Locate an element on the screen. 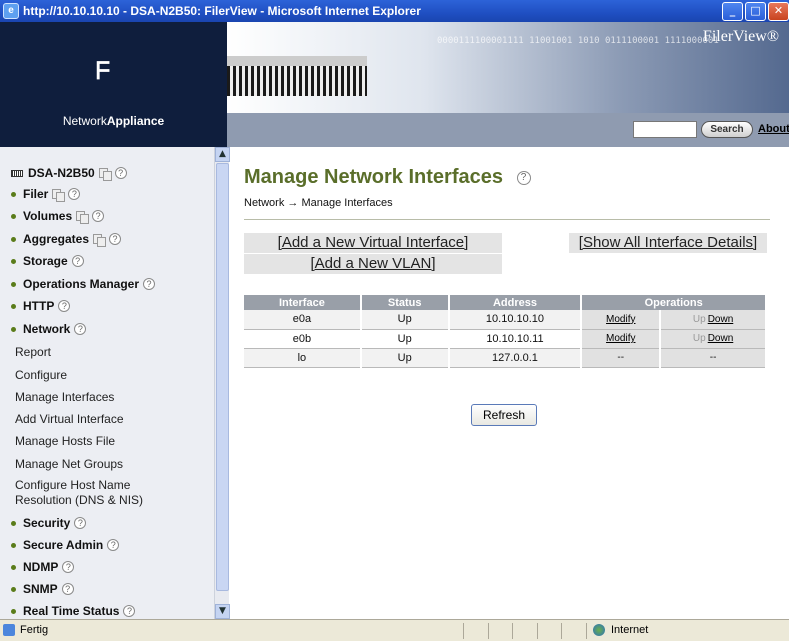 The height and width of the screenshot is (641, 789). add-virtual-interface-link: [Add a New Virtual Interface] is located at coordinates (373, 243).